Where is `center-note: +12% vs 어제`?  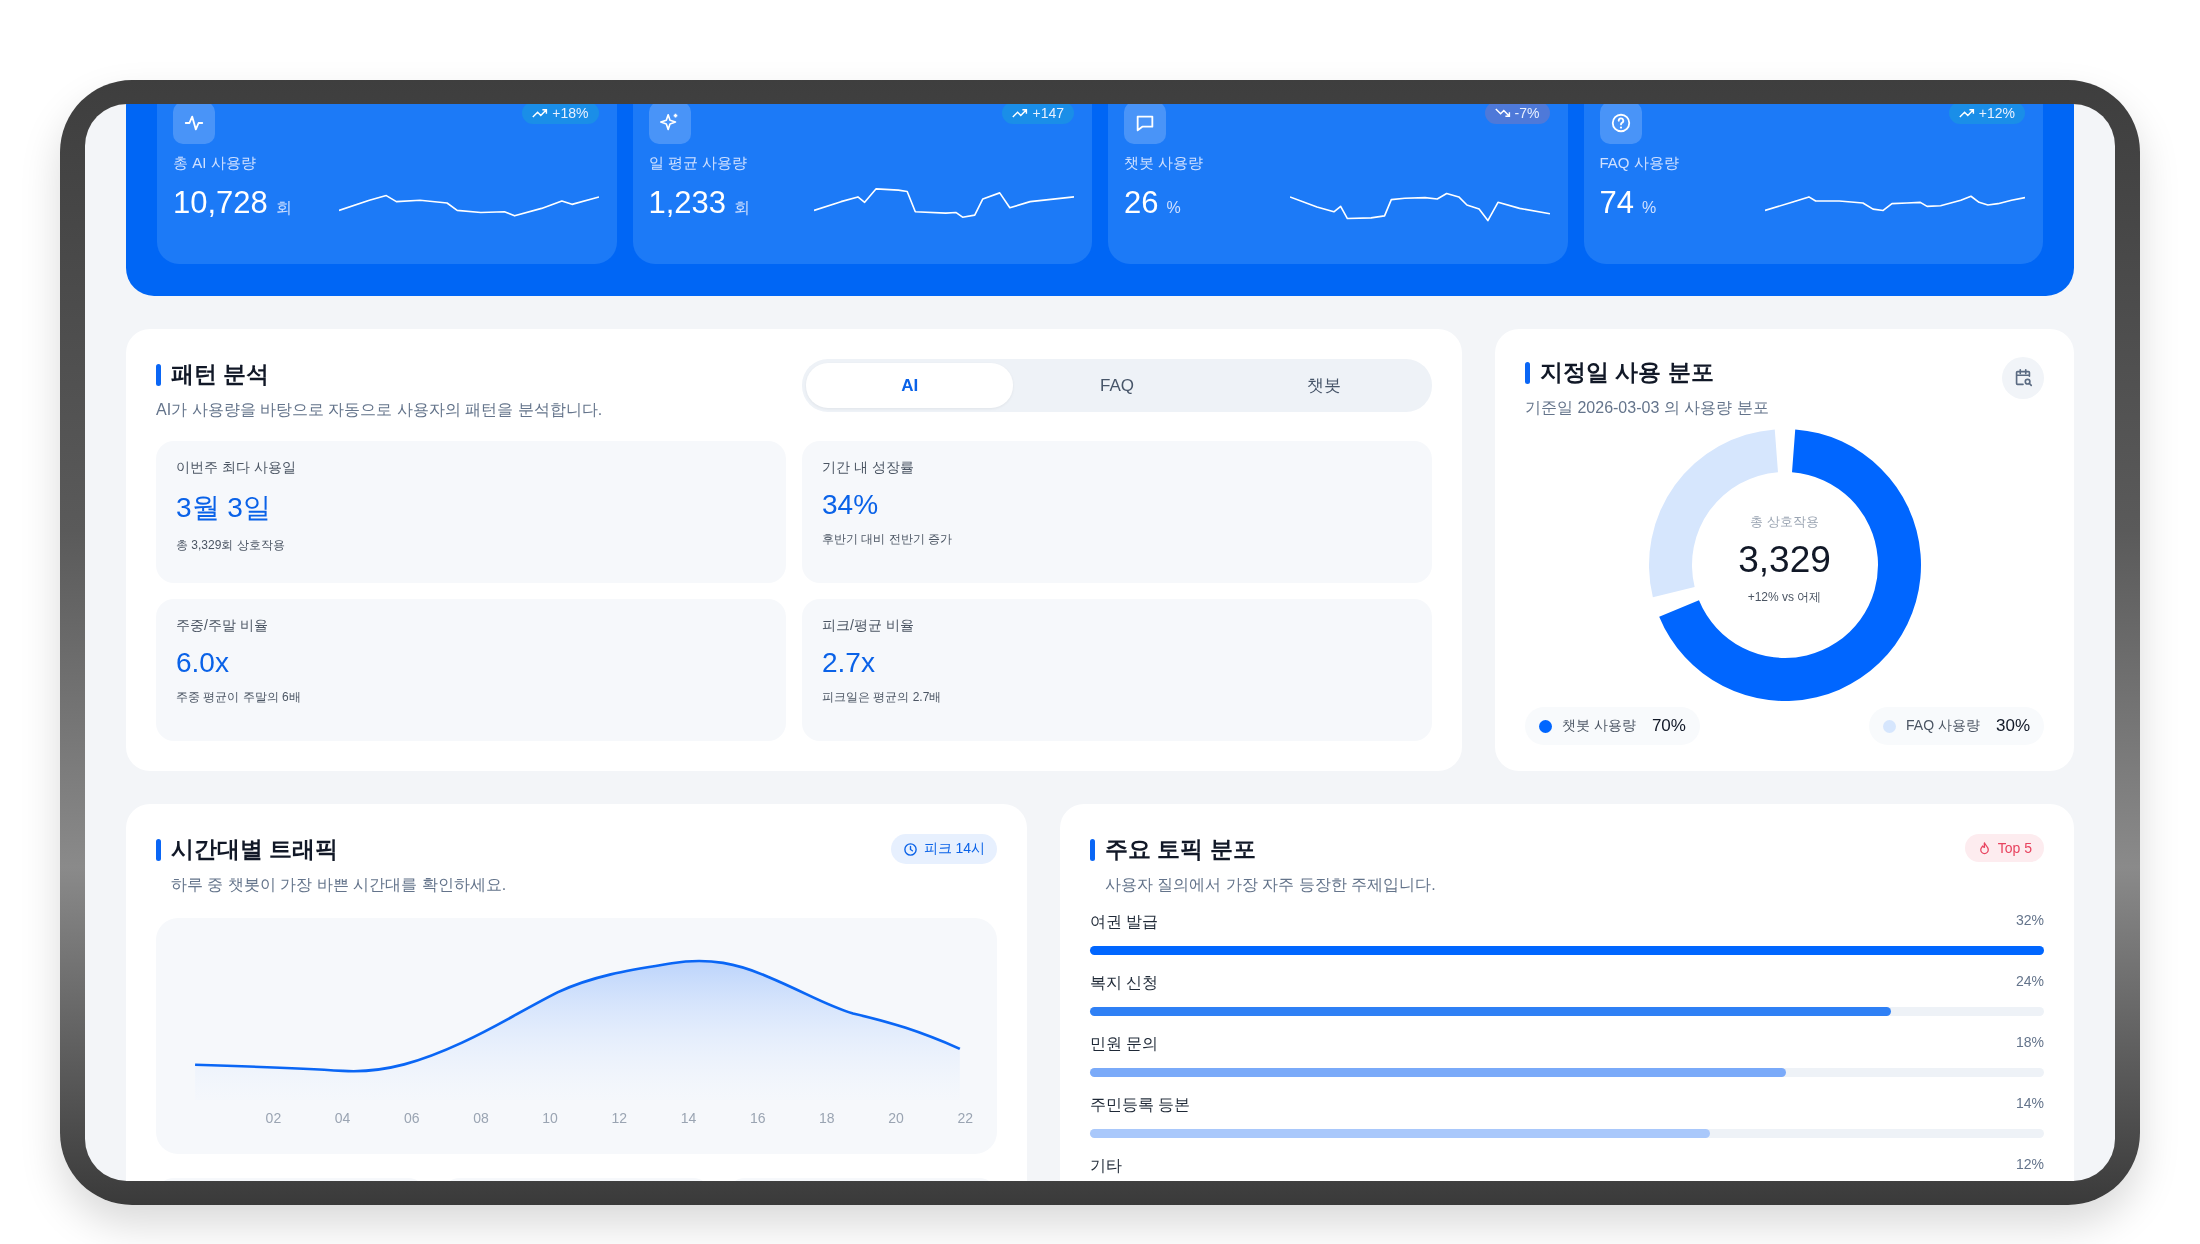
center-note: +12% vs 어제 is located at coordinates (1784, 597).